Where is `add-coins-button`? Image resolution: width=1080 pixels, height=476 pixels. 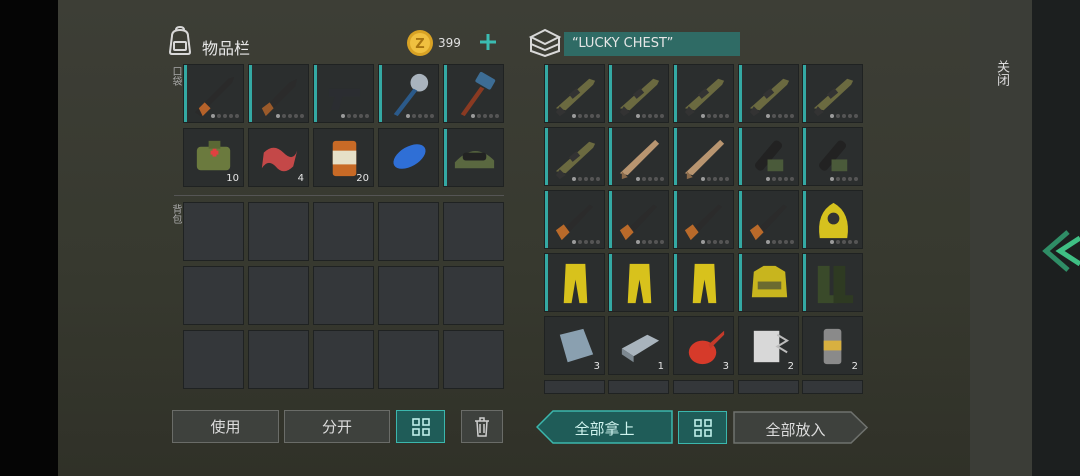 add-coins-button is located at coordinates (488, 42).